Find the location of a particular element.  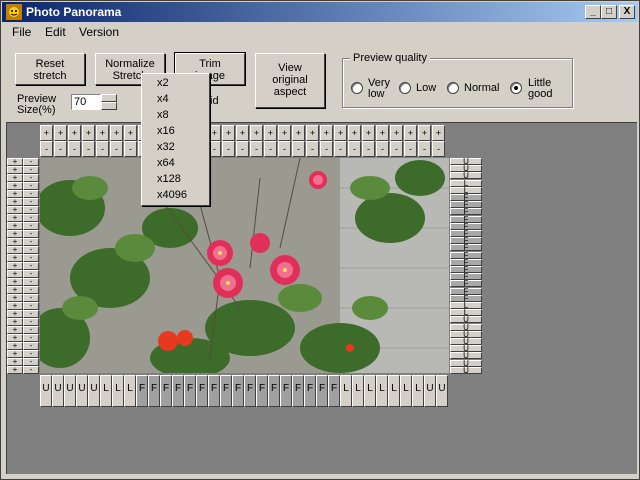

spin-up-button is located at coordinates (109, 98).